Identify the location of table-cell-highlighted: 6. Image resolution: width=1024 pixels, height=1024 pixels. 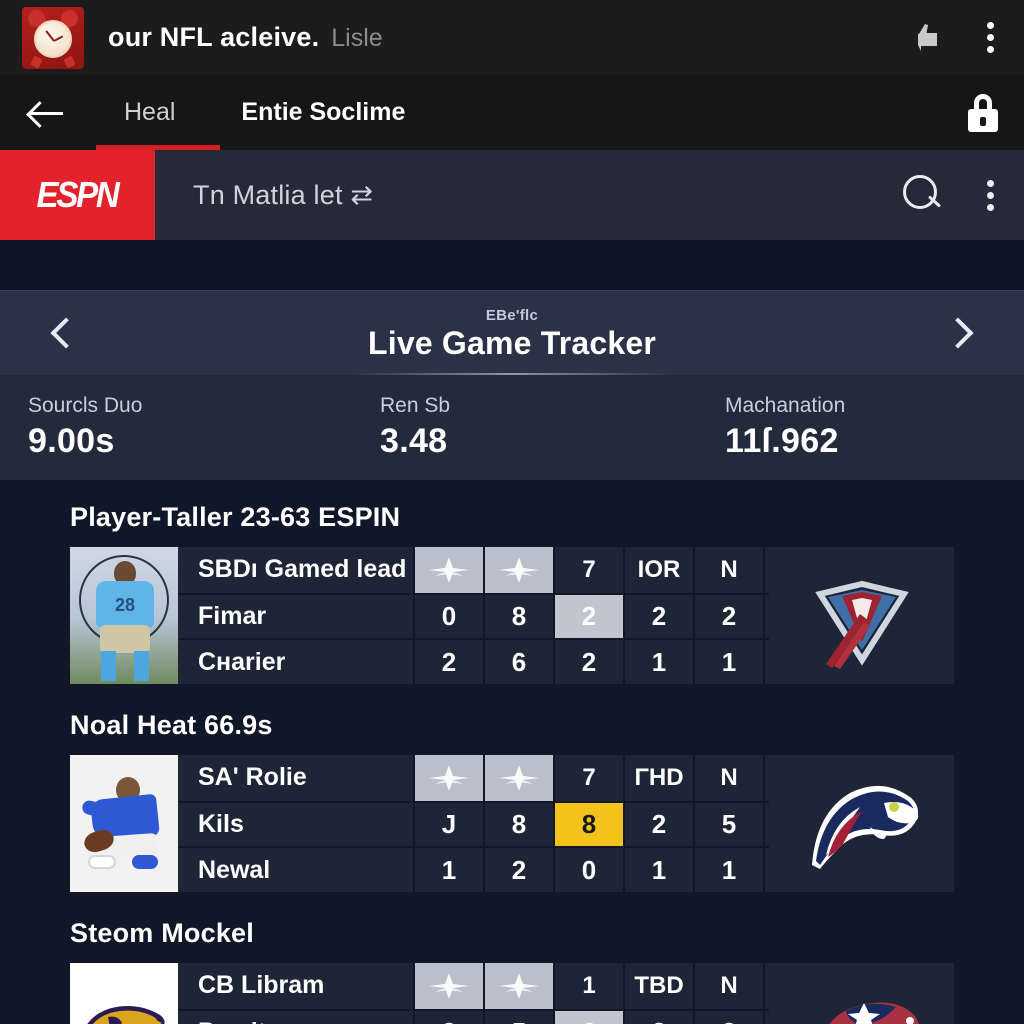
(588, 1017).